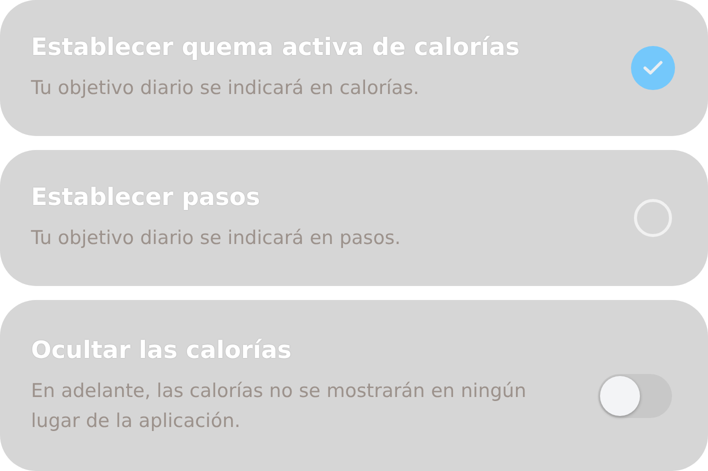  What do you see at coordinates (279, 406) in the screenshot?
I see `option-description: En adelante, las calorías no se mostrarán en ningún lugar de la aplicación.` at bounding box center [279, 406].